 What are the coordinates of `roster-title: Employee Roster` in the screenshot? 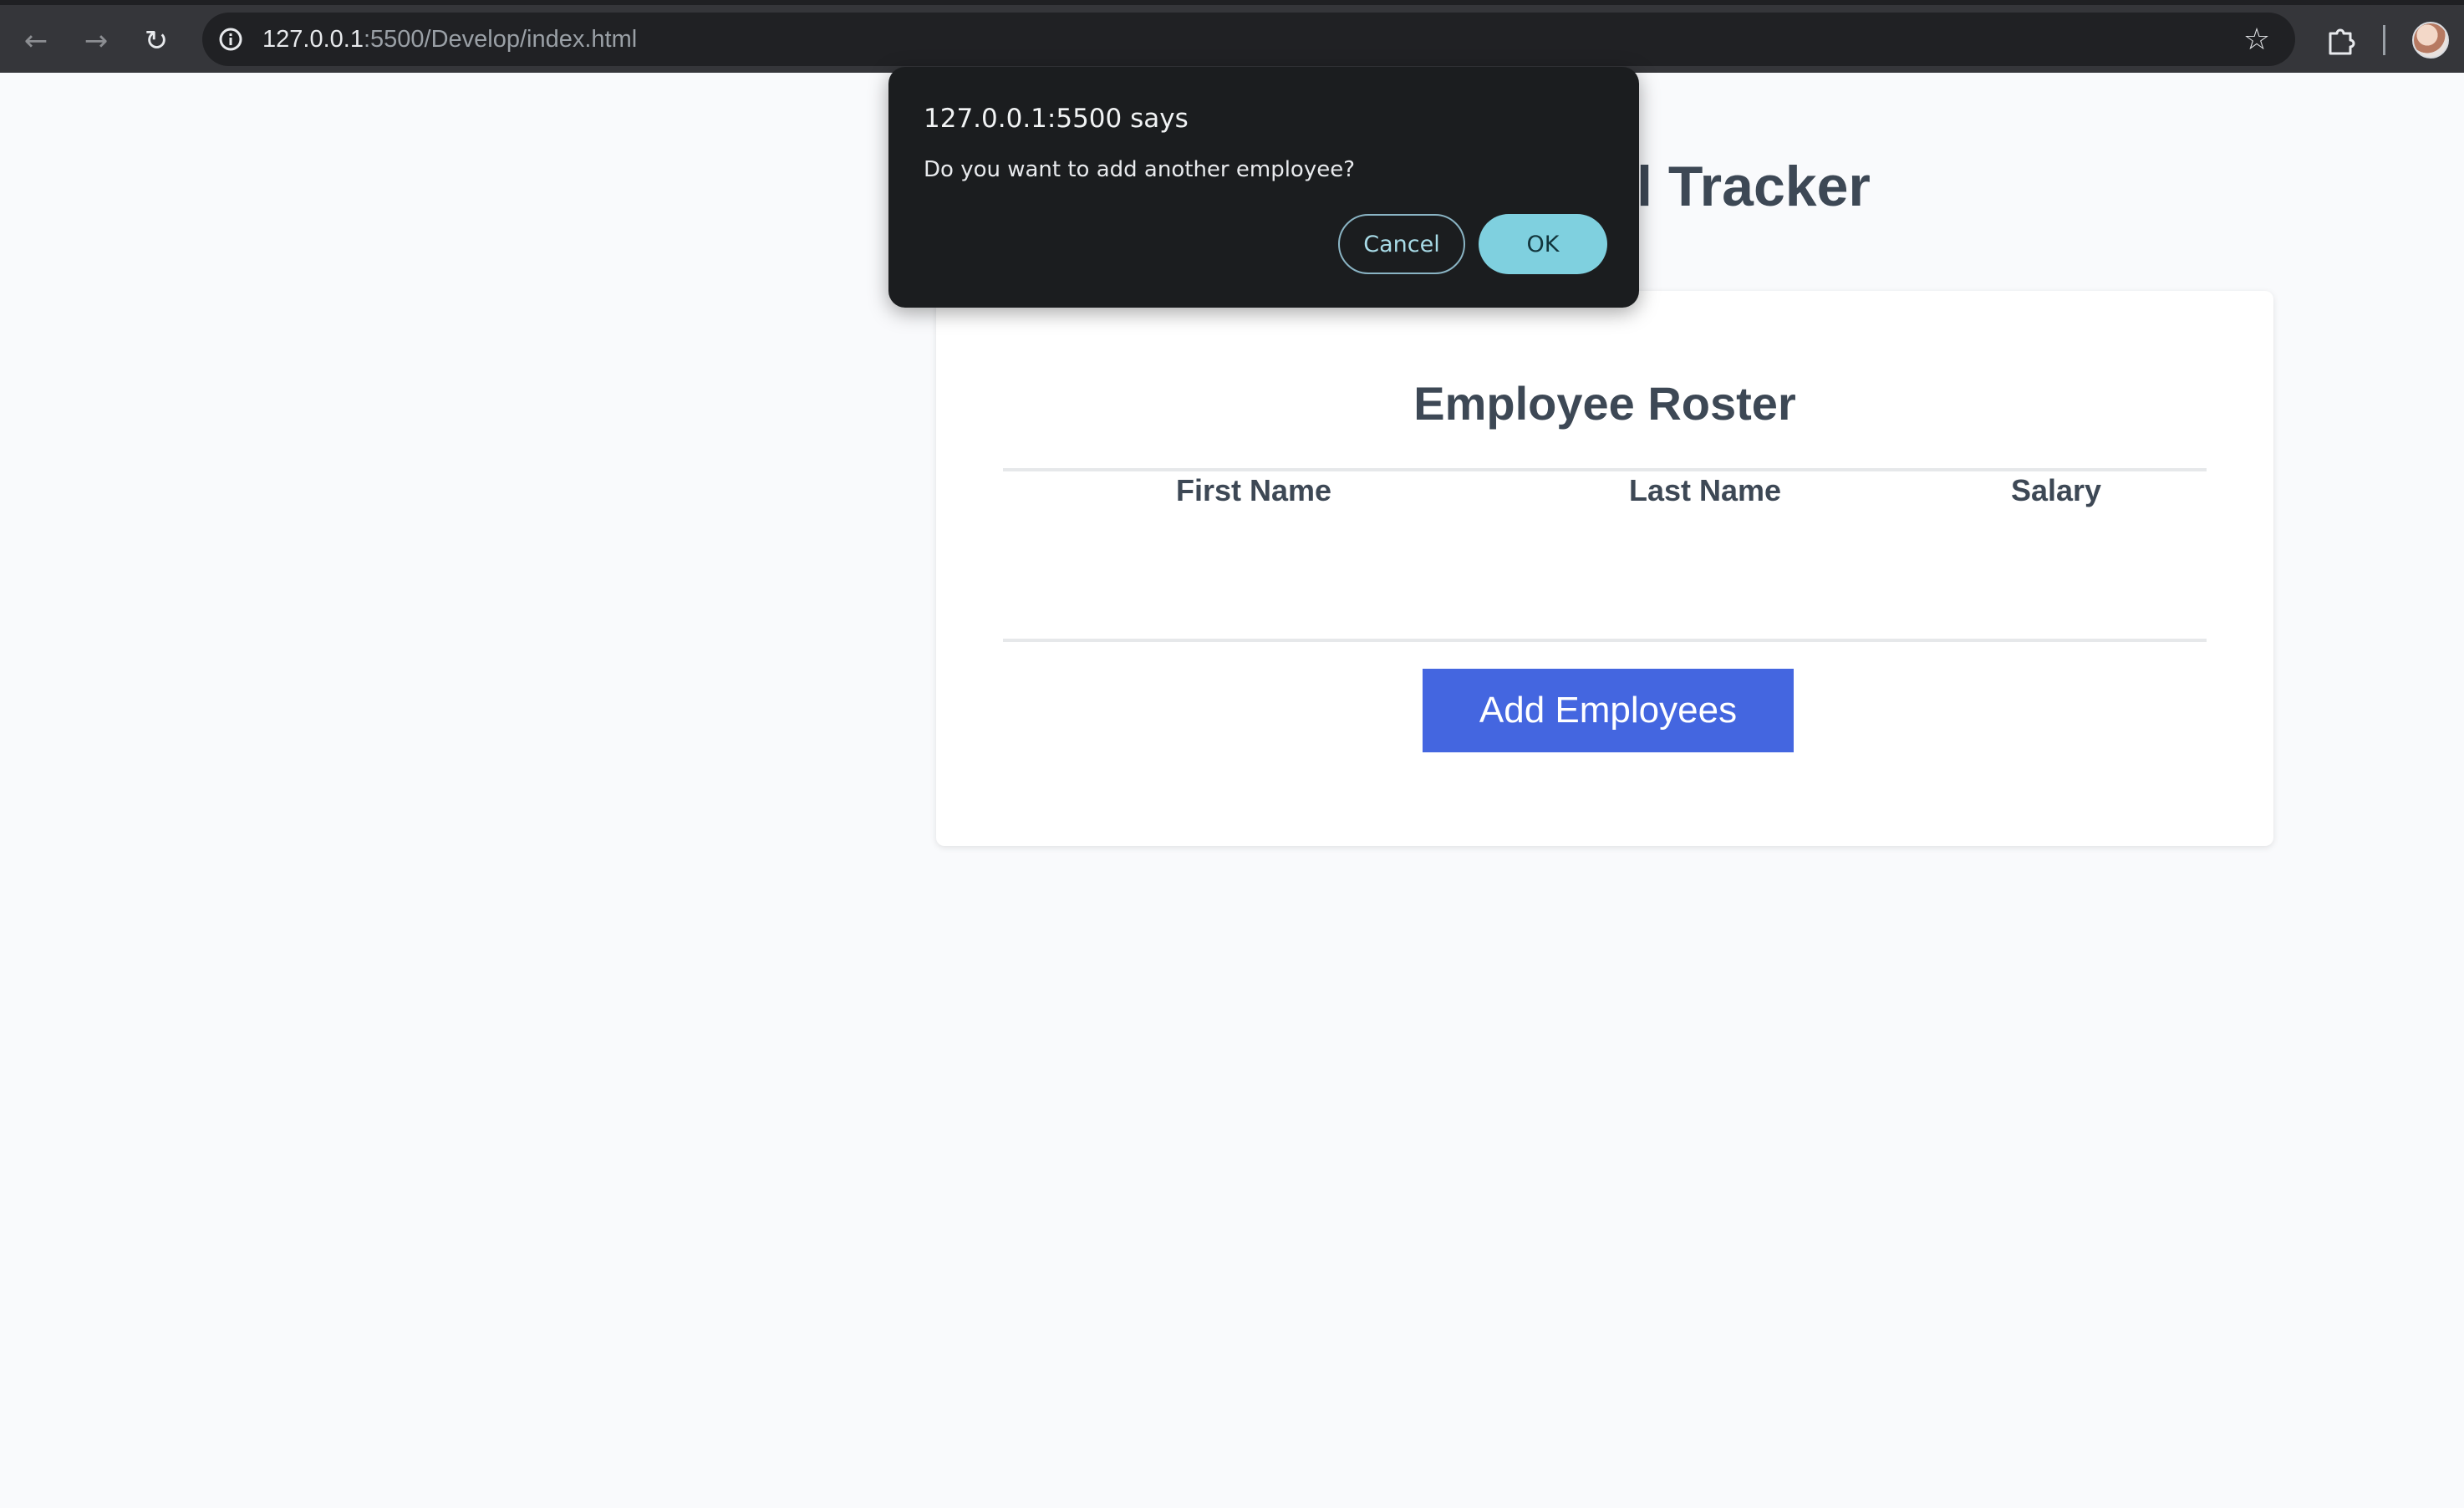 It's located at (1604, 403).